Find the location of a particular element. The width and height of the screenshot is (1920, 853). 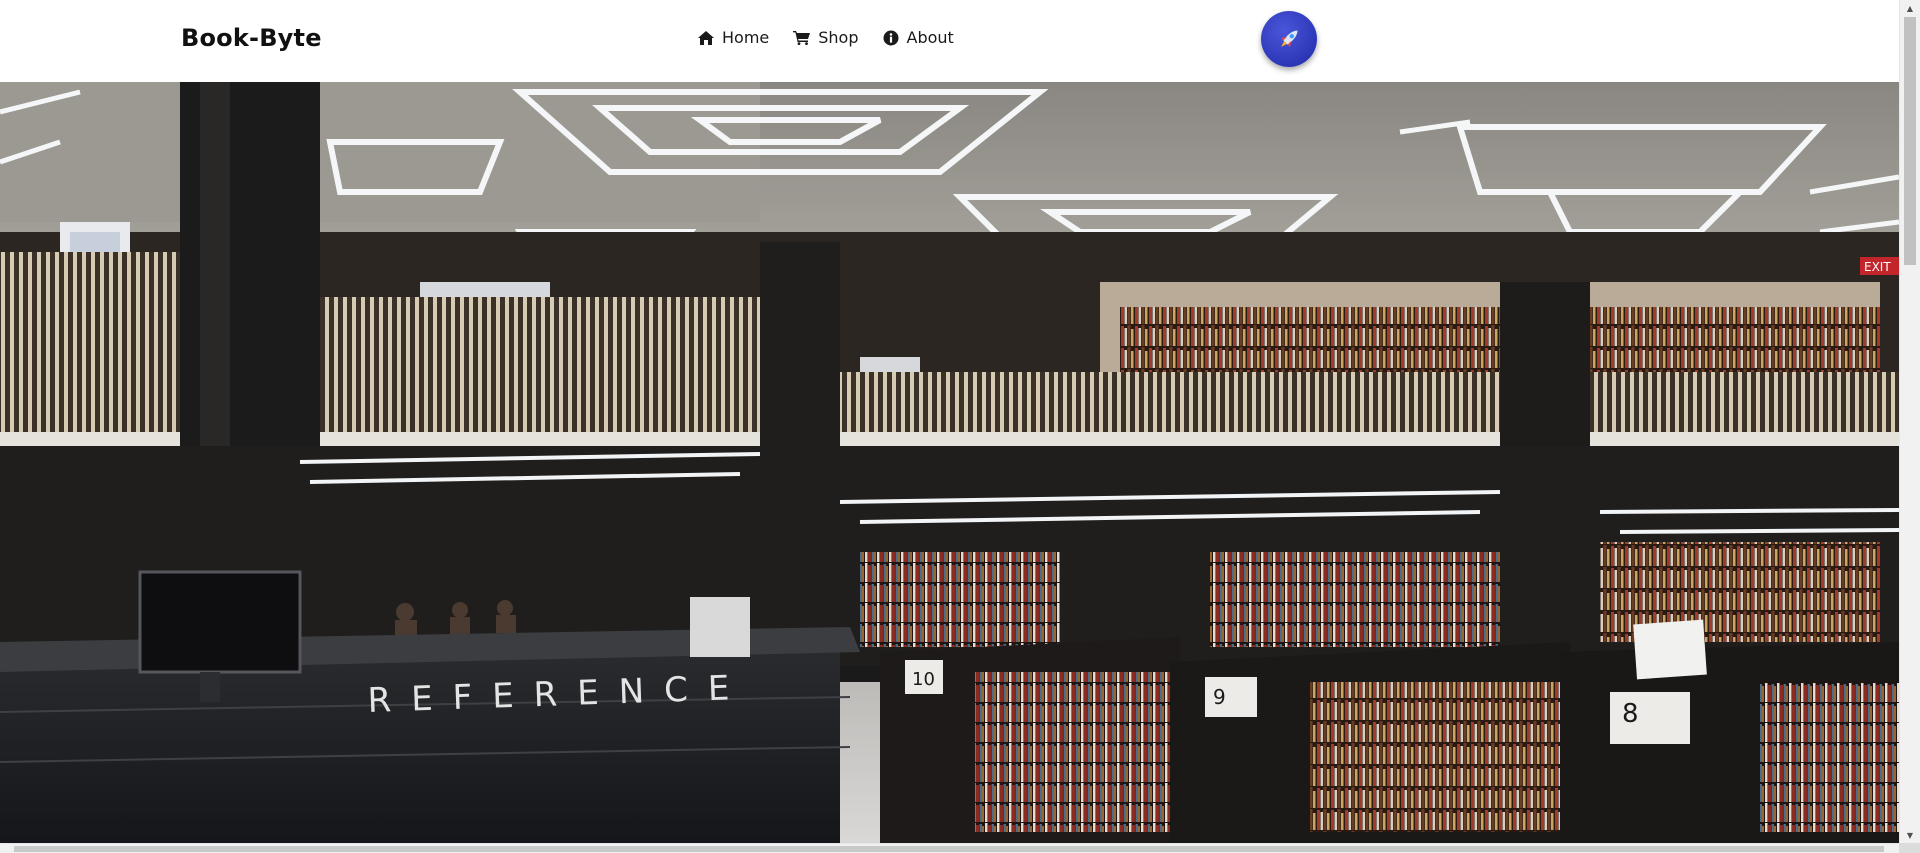

vertical-scrollbar: ▲ ▼ is located at coordinates (1909, 421).